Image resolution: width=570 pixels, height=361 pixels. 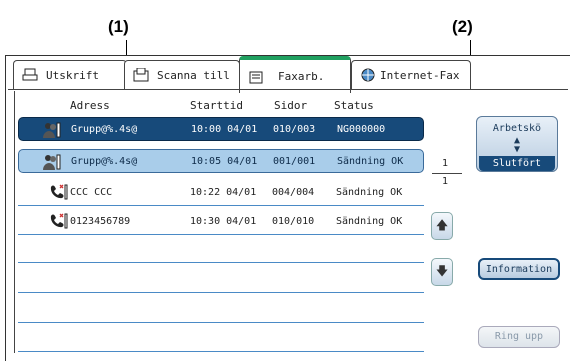 I want to click on arrow-up-icon: 🡅, so click(x=442, y=224).